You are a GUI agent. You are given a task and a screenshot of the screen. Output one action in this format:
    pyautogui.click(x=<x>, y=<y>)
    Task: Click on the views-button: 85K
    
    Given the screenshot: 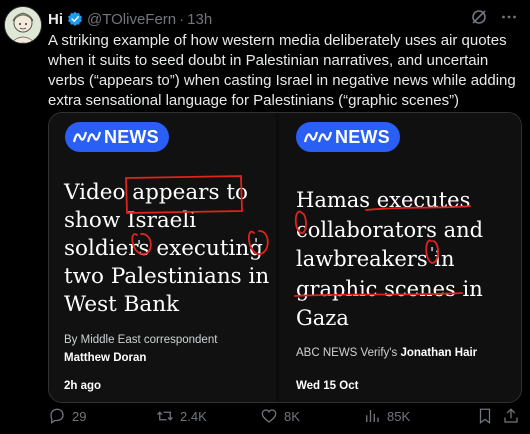 What is the action you would take?
    pyautogui.click(x=386, y=416)
    